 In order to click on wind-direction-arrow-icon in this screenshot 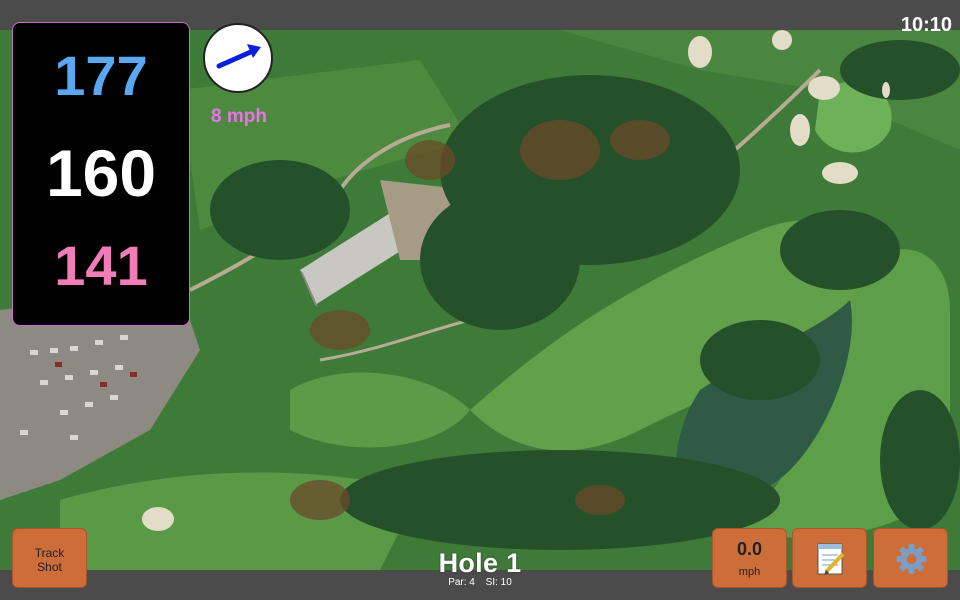, I will do `click(238, 56)`.